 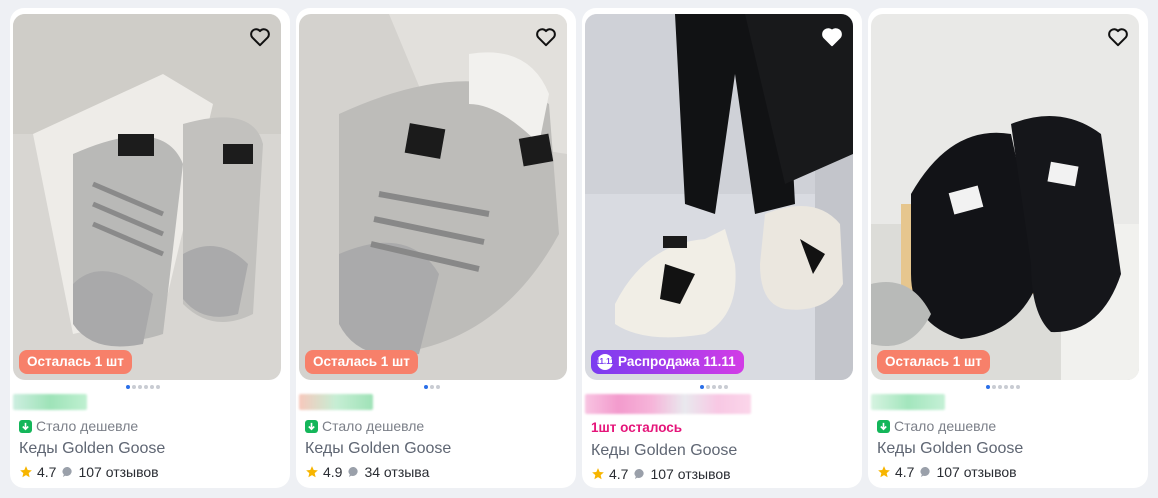 I want to click on reviews-count: 34 отзыва, so click(x=396, y=472).